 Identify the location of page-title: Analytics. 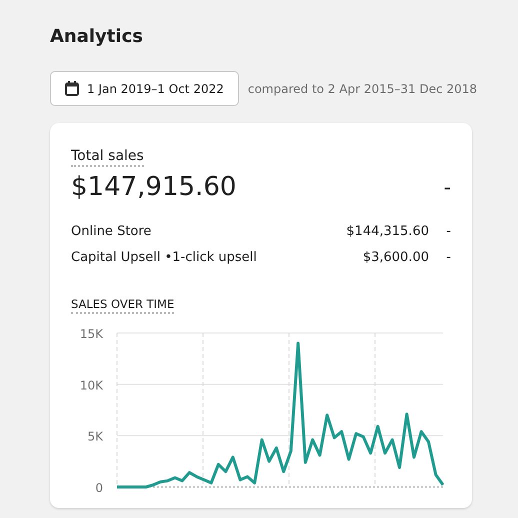
(97, 36).